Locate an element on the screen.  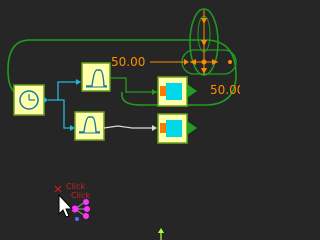
output-arrow-icon is located at coordinates (161, 234).